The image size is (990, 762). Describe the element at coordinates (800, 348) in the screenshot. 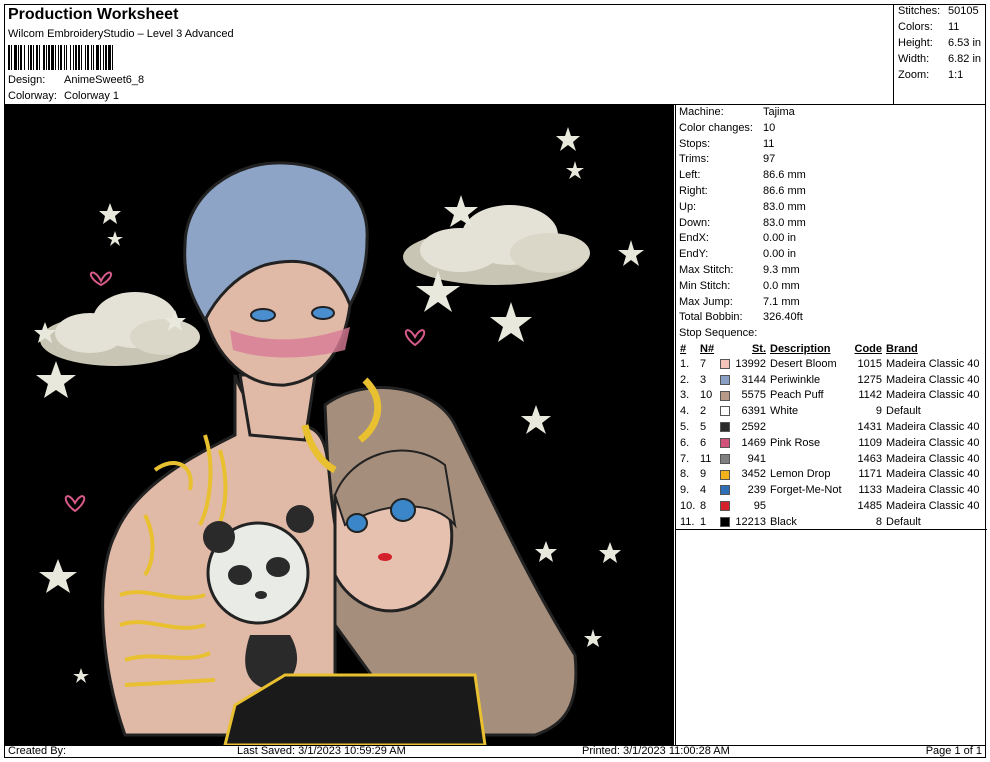

I see `col-description: Description` at that location.